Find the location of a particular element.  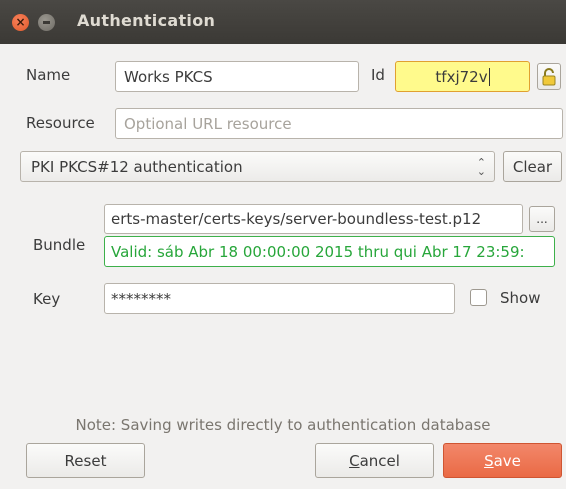

clear-label: Clear is located at coordinates (532, 166).